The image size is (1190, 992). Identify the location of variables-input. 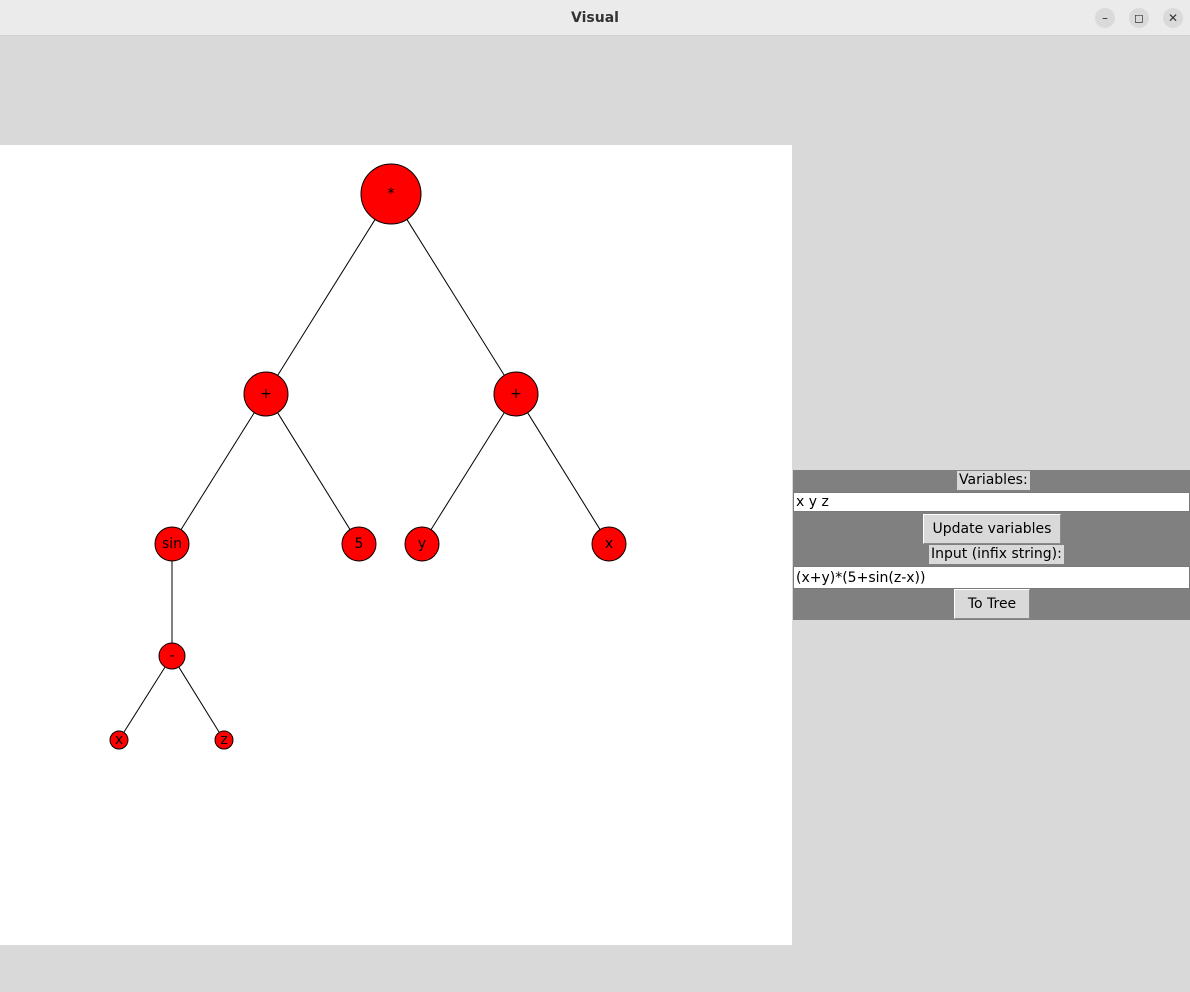
(991, 502).